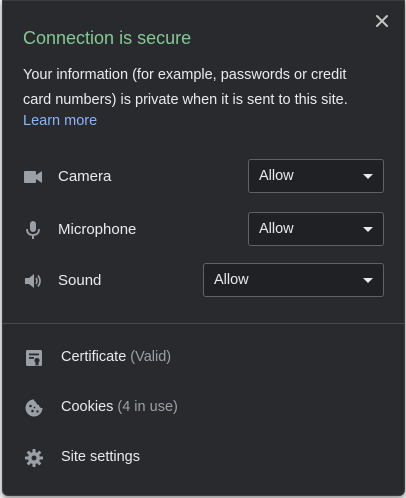 Image resolution: width=406 pixels, height=498 pixels. Describe the element at coordinates (147, 407) in the screenshot. I see `cookies-count: (4 in use)` at that location.